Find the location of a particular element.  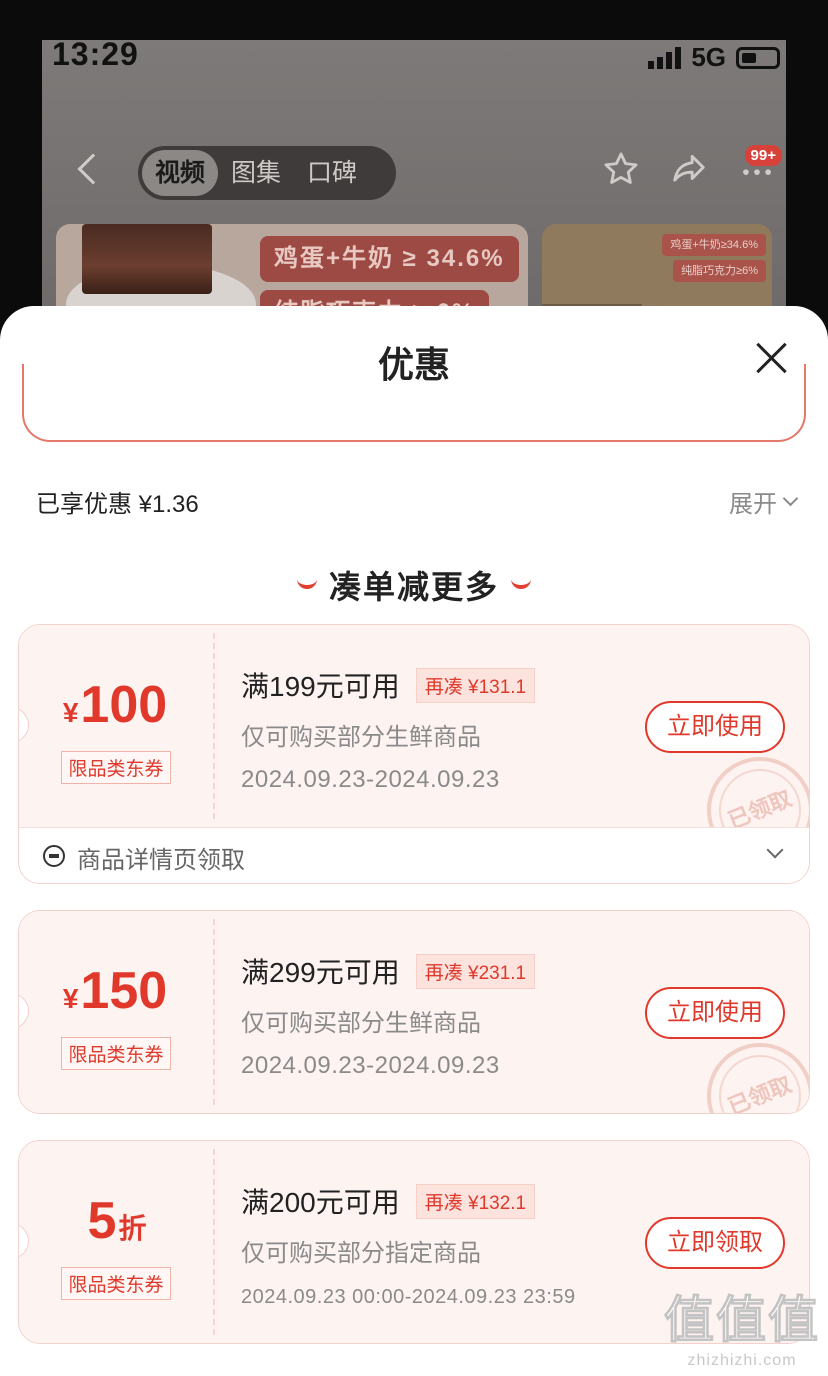

media-tab-switcher: 视频 图集 口碑 is located at coordinates (267, 173).